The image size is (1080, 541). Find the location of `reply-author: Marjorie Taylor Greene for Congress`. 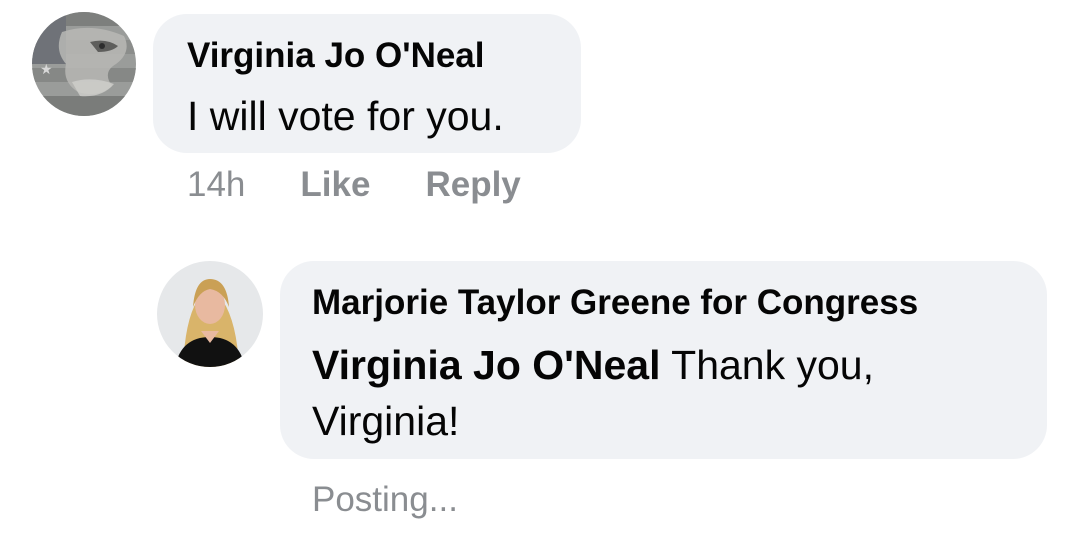

reply-author: Marjorie Taylor Greene for Congress is located at coordinates (664, 303).